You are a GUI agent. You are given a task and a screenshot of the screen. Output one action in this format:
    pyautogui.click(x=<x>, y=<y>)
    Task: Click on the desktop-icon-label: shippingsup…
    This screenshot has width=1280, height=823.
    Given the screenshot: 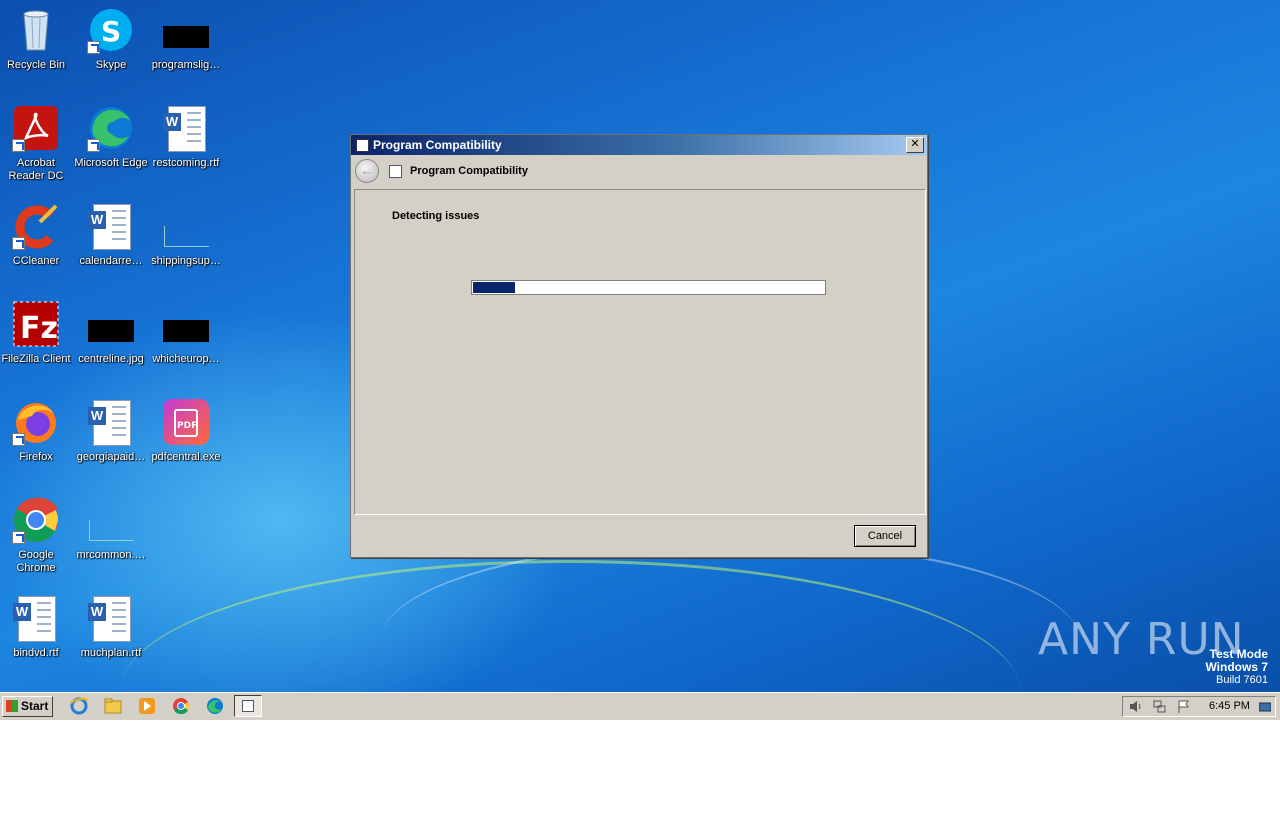 What is the action you would take?
    pyautogui.click(x=186, y=261)
    